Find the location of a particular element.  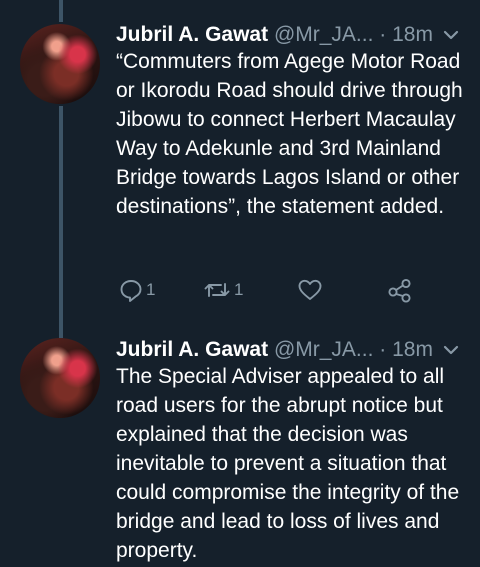

reply-button: 1 is located at coordinates (136, 290).